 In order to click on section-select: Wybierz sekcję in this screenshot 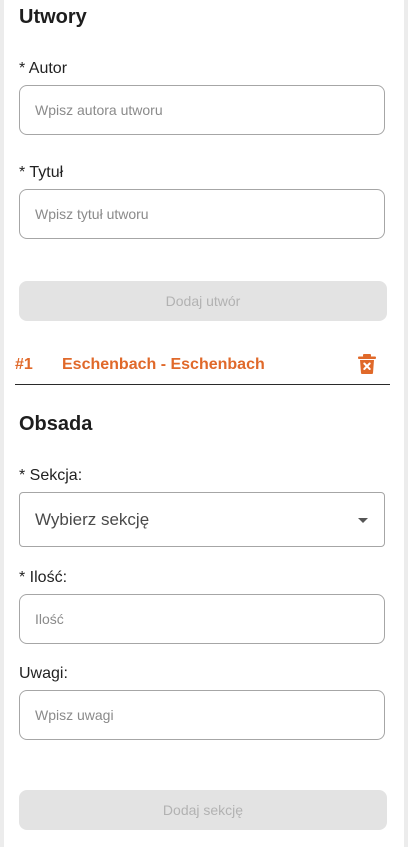, I will do `click(202, 519)`.